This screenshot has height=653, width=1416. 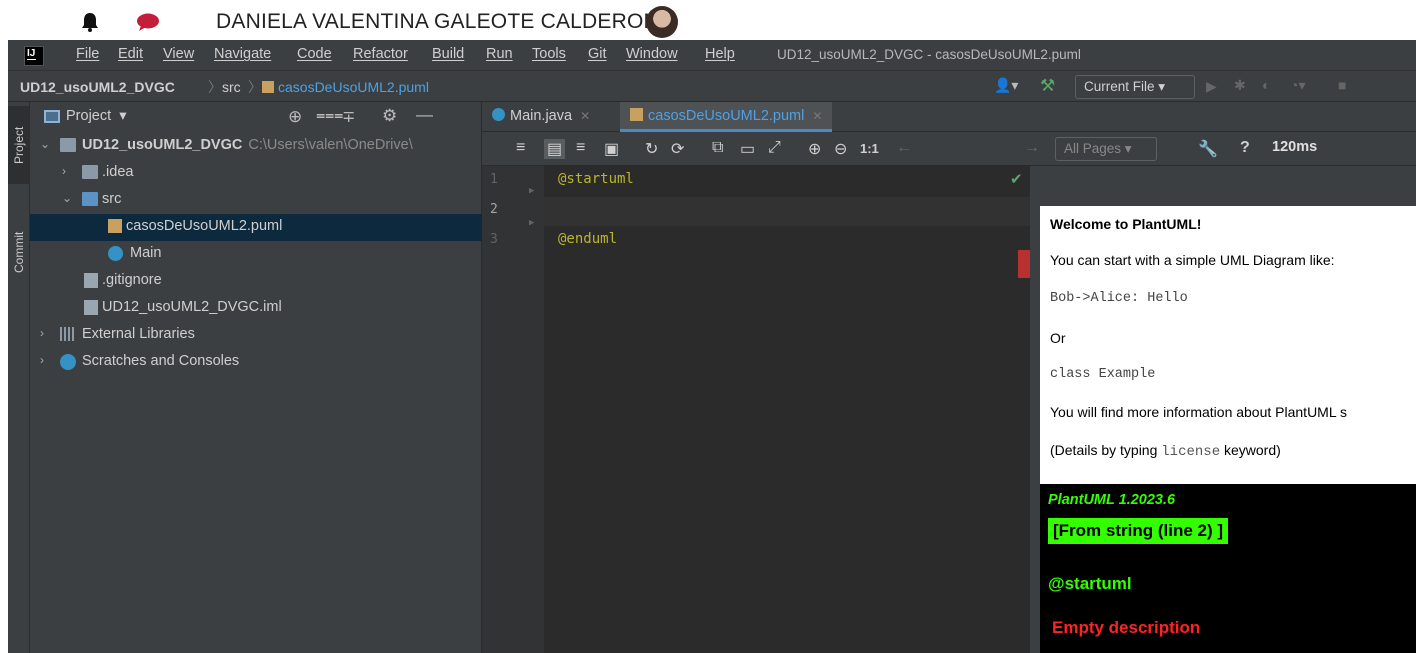 I want to click on tree-item-puml-file: casosDeUsoUML2.puml, so click(x=256, y=227).